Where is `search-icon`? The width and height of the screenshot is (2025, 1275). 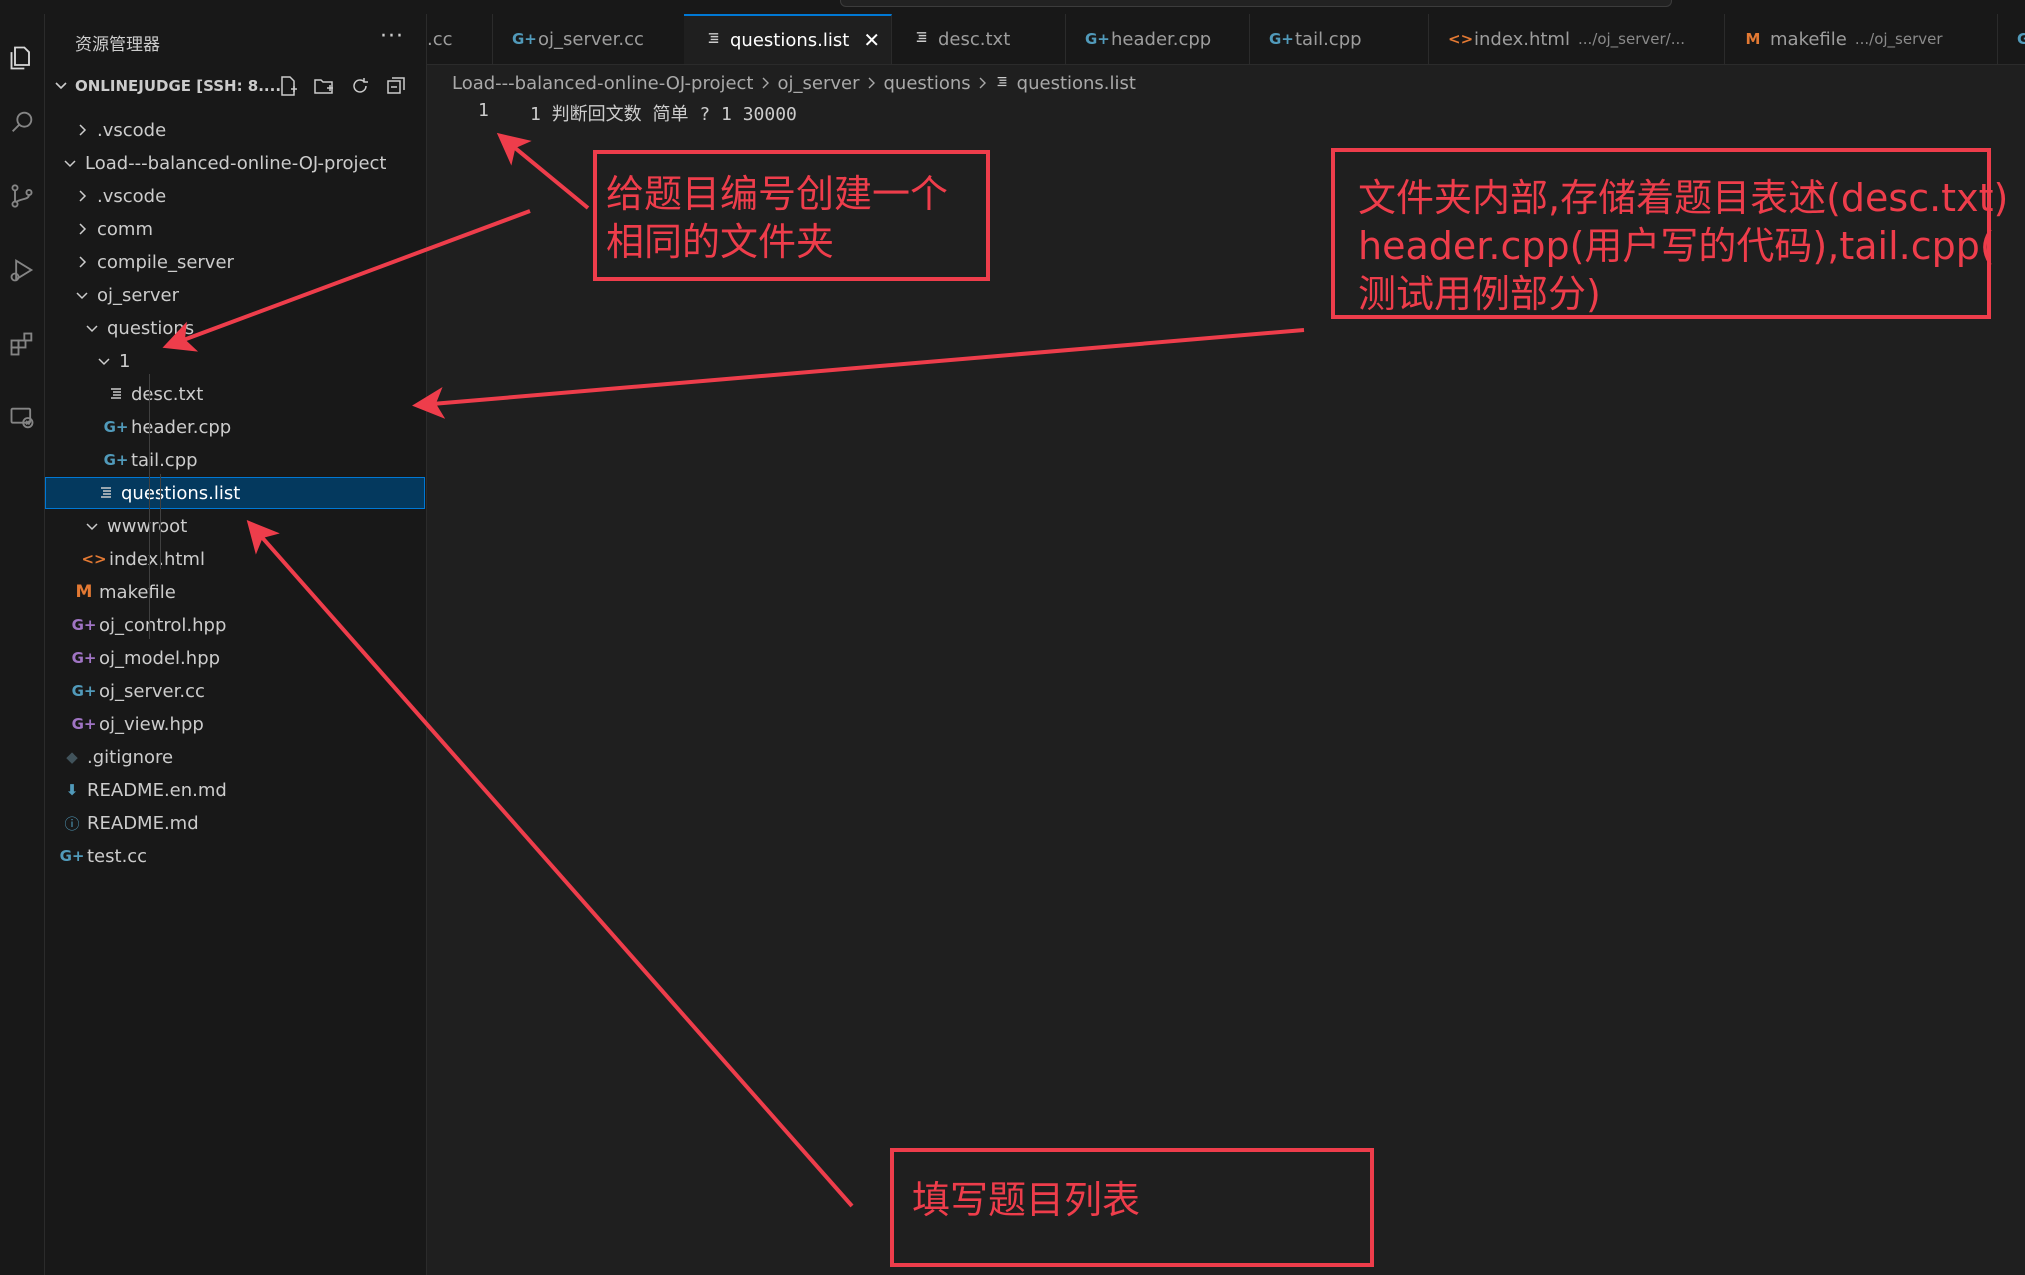
search-icon is located at coordinates (22, 122).